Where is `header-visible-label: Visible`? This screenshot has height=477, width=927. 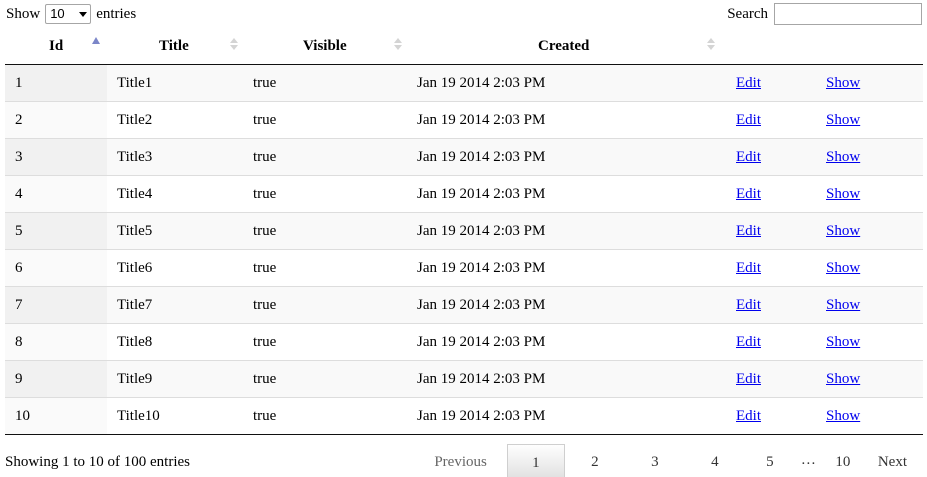 header-visible-label: Visible is located at coordinates (325, 45).